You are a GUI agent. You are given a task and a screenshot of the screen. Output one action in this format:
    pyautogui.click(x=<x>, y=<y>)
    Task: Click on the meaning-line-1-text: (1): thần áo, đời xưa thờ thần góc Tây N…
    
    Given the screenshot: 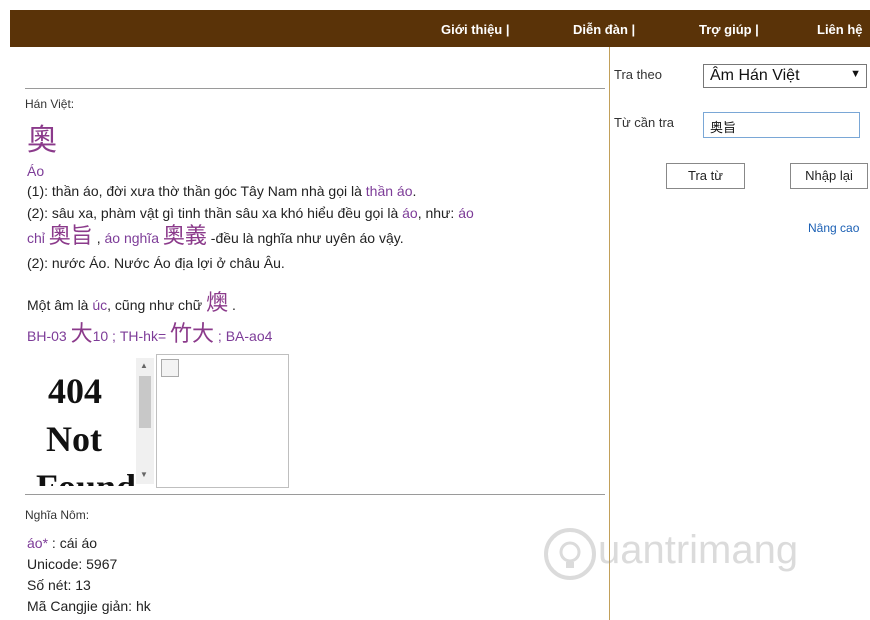 What is the action you would take?
    pyautogui.click(x=196, y=191)
    